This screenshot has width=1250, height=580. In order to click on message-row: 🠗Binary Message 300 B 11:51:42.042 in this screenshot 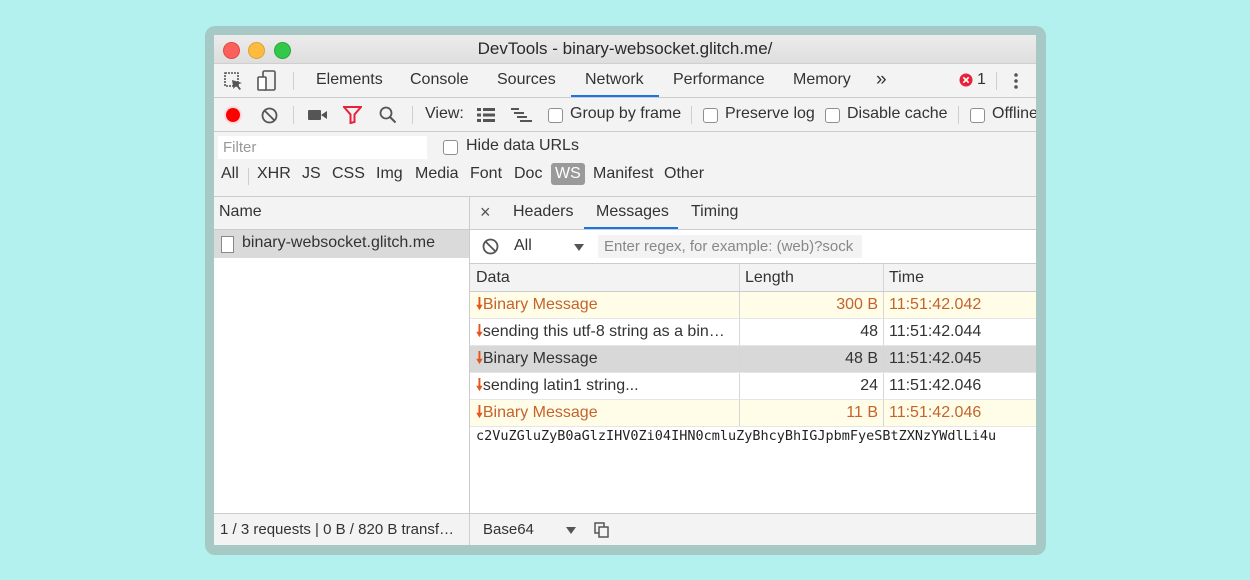, I will do `click(753, 305)`.